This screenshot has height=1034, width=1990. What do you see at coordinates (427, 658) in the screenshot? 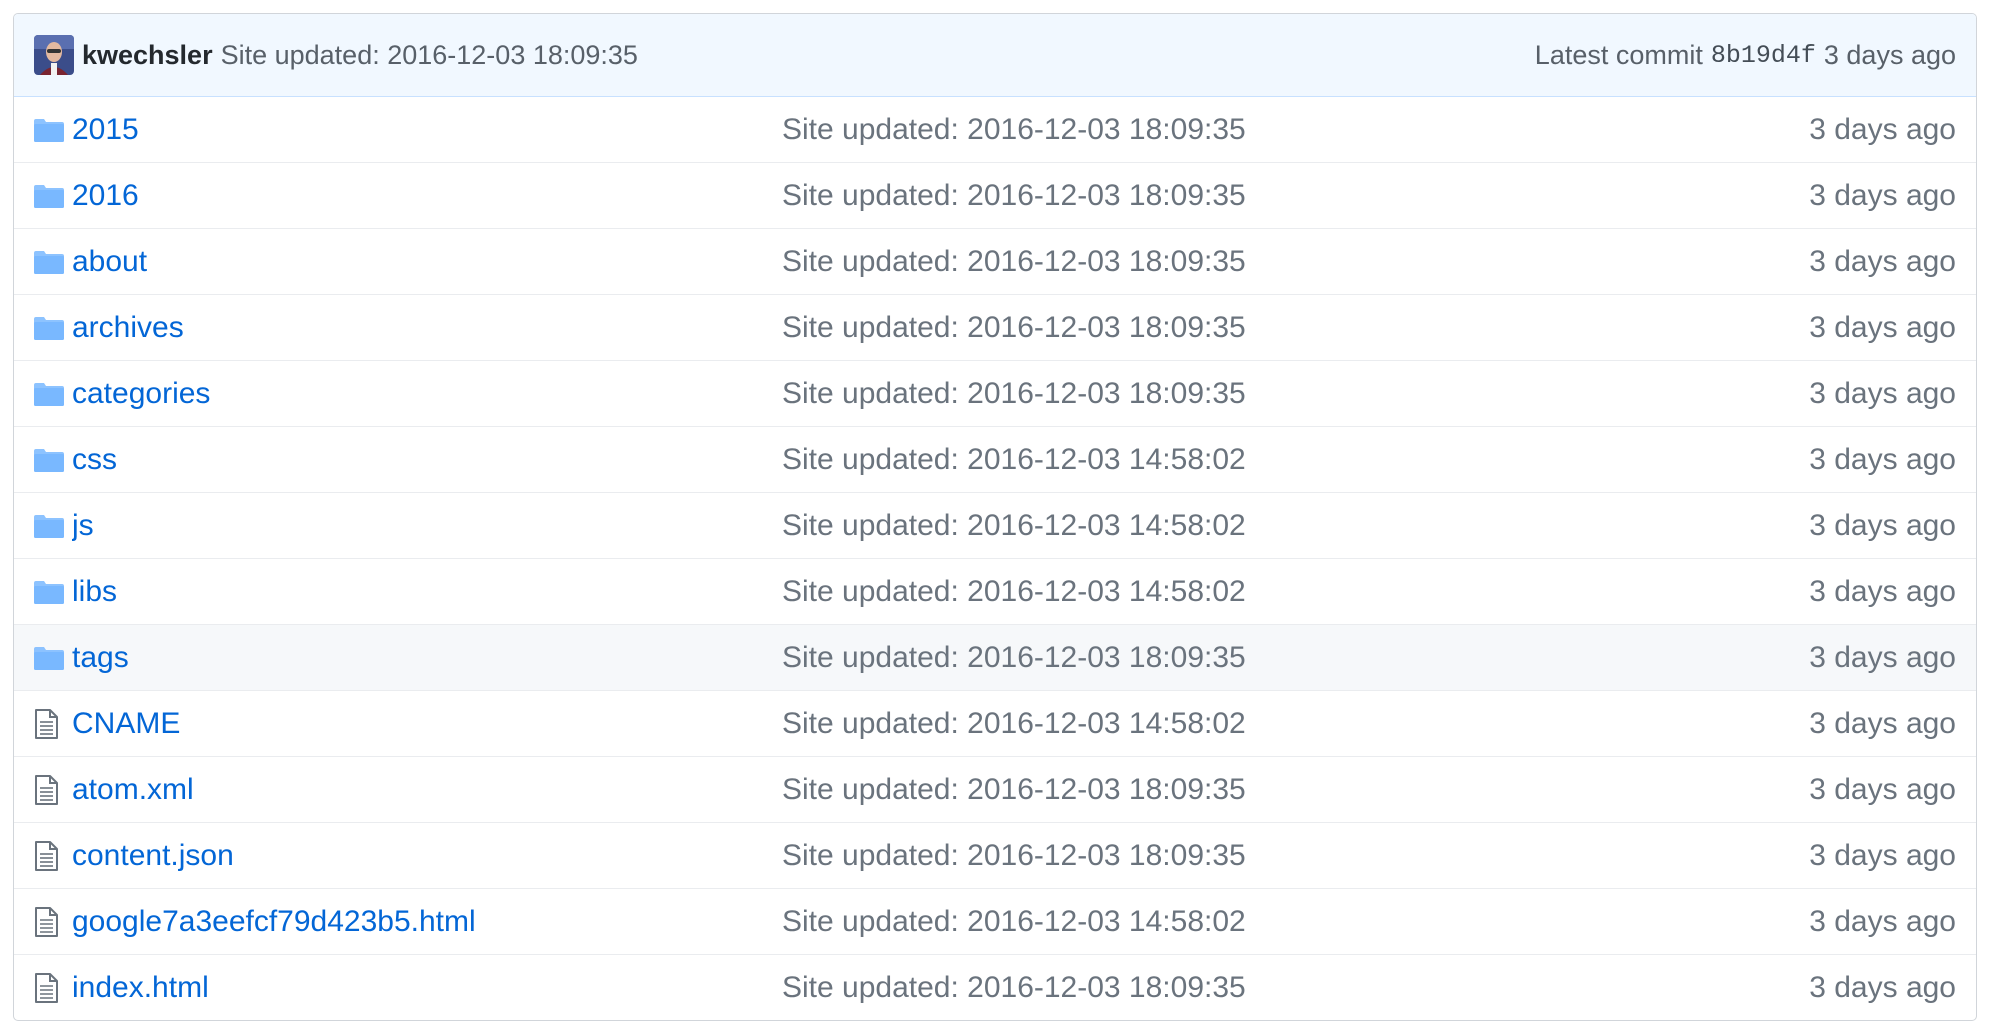
I see `file-name-cell: tags` at bounding box center [427, 658].